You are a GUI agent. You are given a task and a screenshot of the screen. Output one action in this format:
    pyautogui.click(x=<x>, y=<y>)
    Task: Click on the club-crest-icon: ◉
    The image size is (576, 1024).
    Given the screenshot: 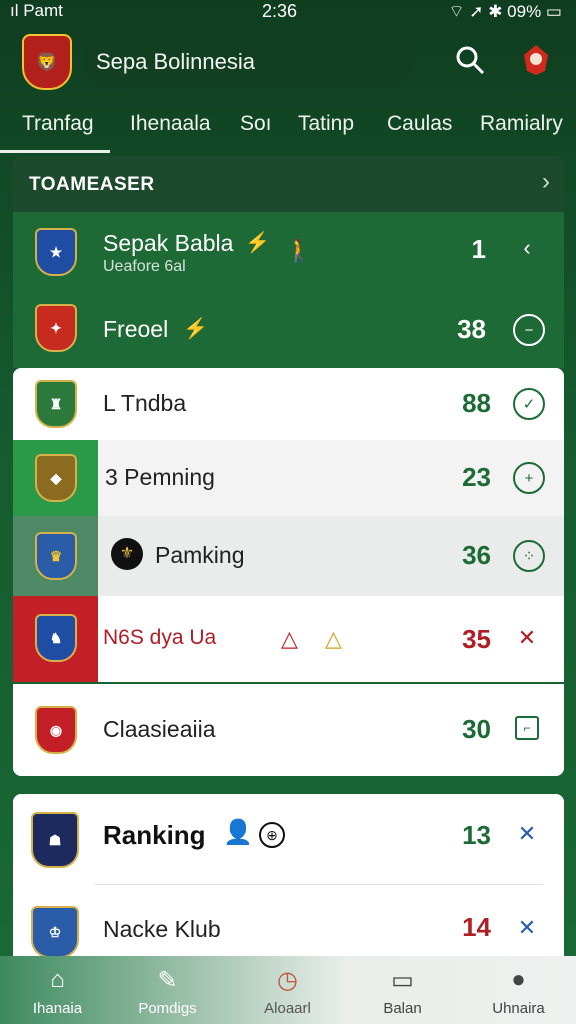 What is the action you would take?
    pyautogui.click(x=56, y=730)
    